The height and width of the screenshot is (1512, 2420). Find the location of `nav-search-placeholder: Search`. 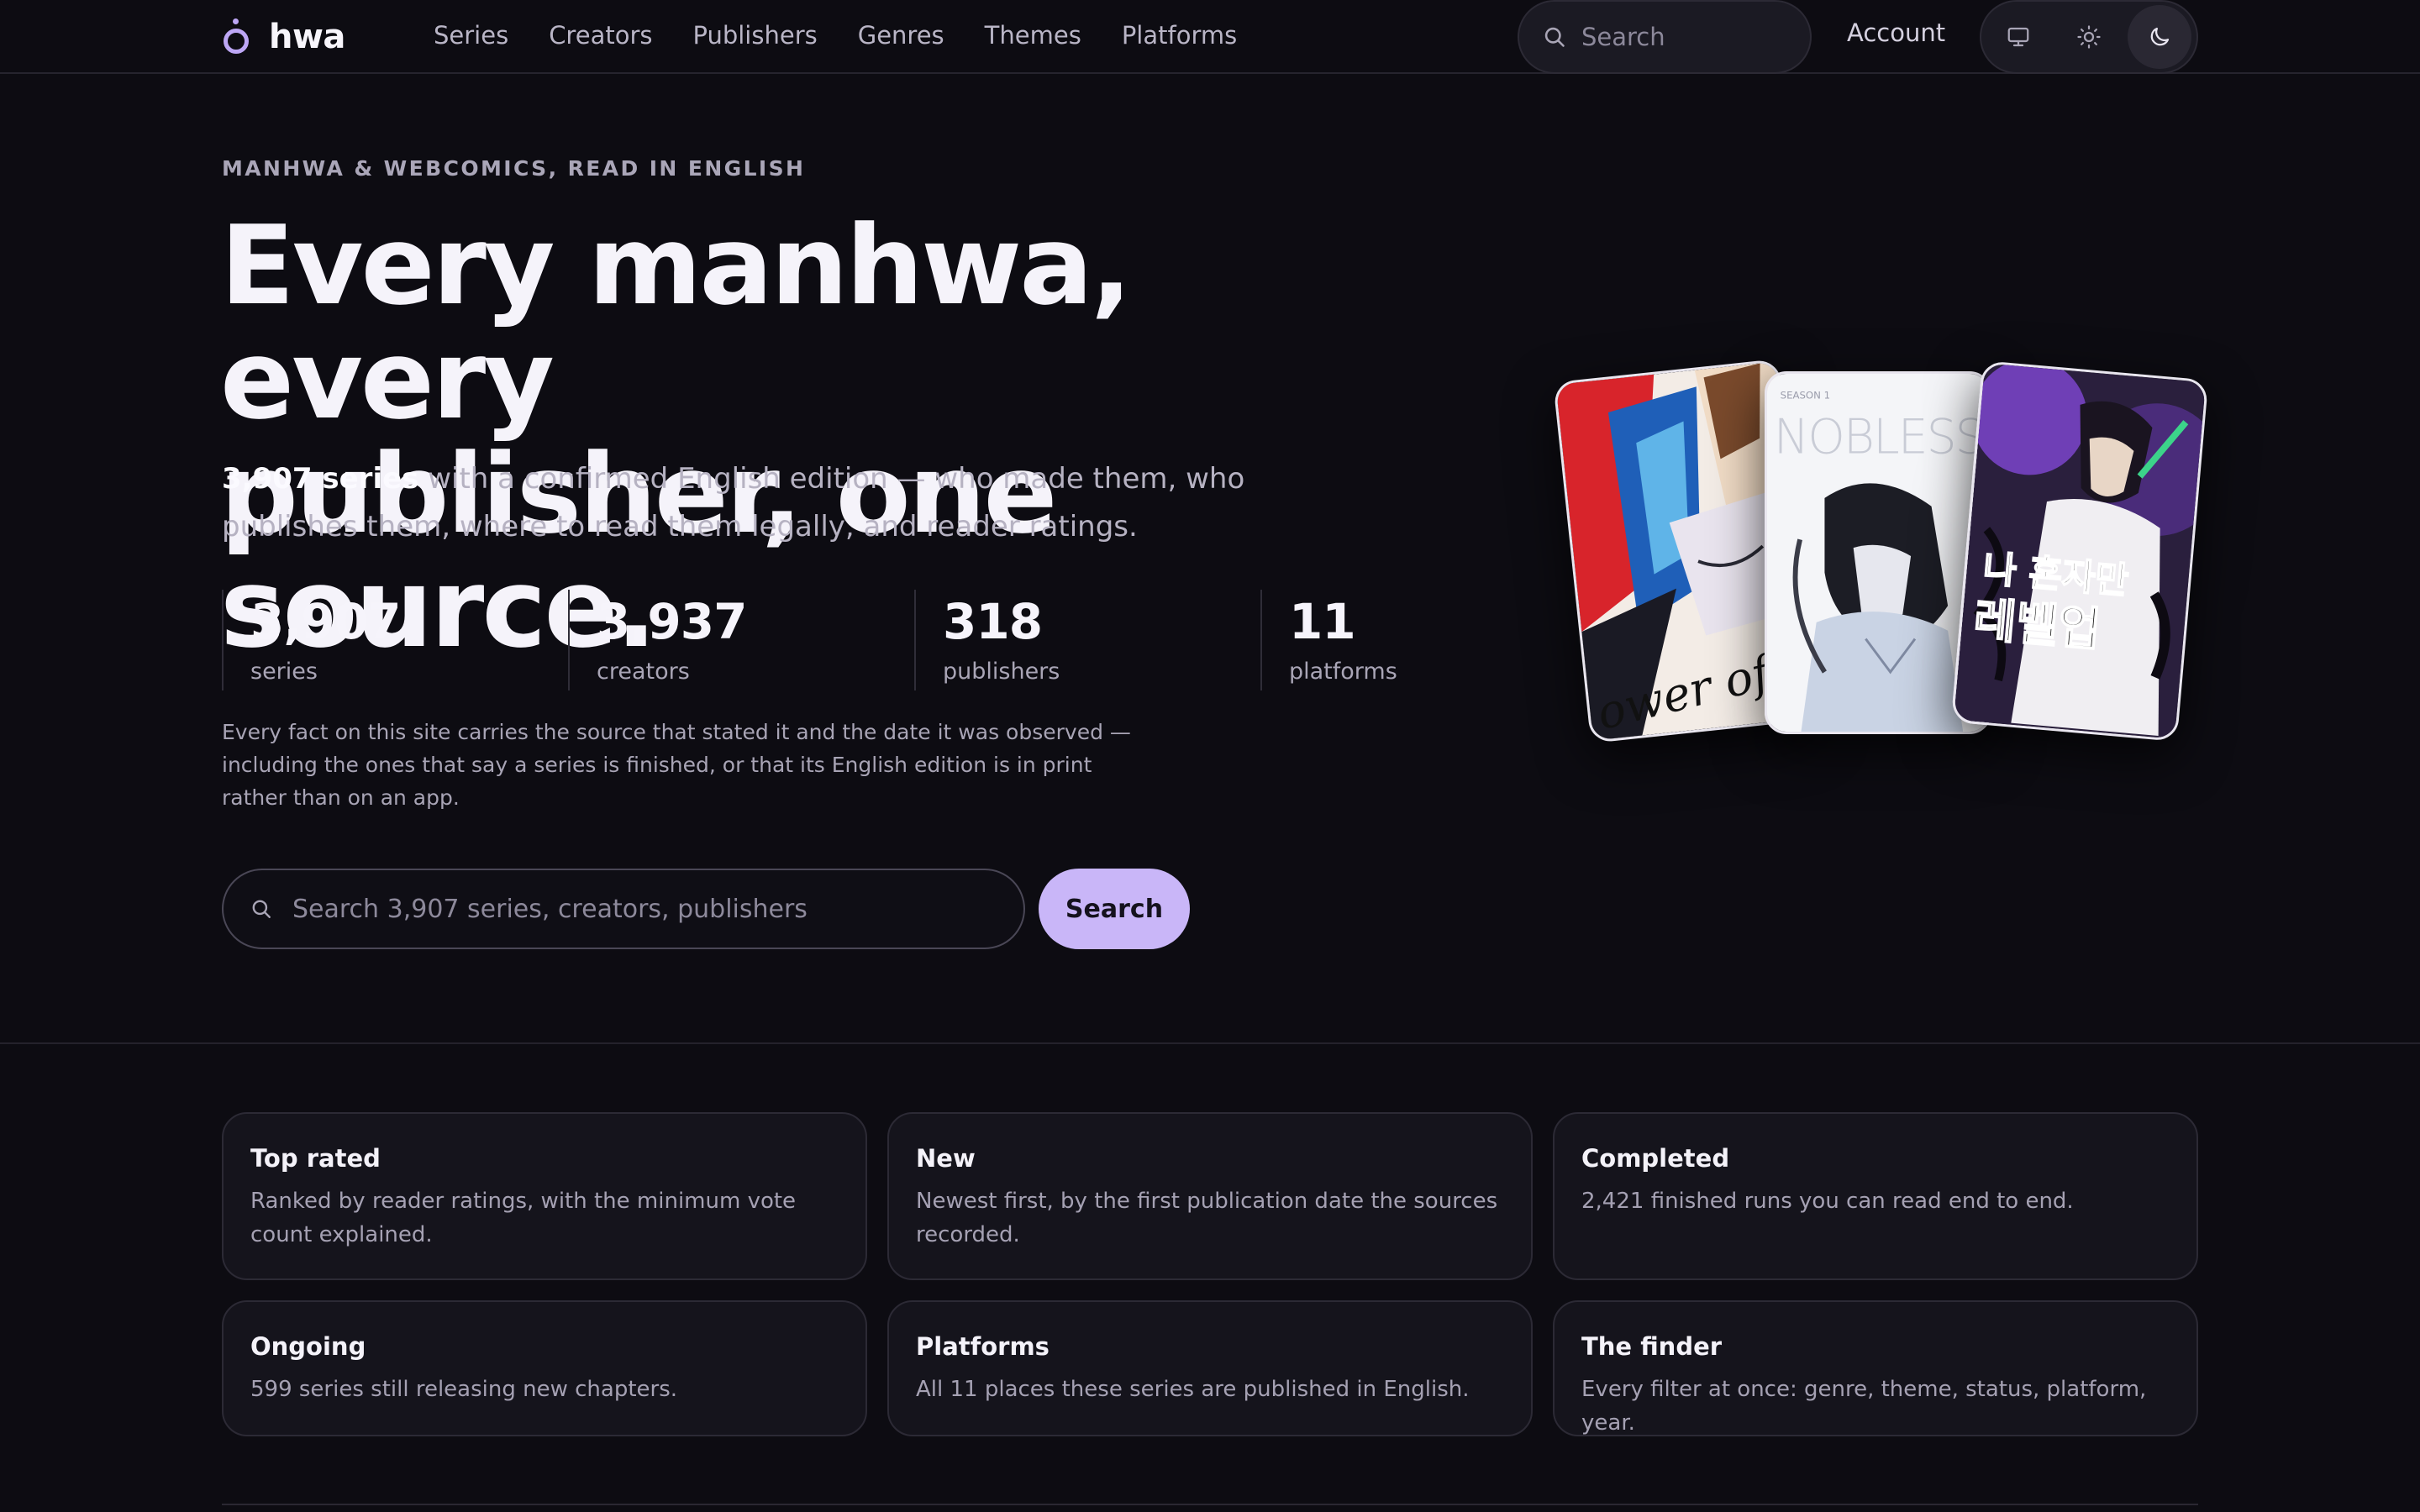

nav-search-placeholder: Search is located at coordinates (1623, 37).